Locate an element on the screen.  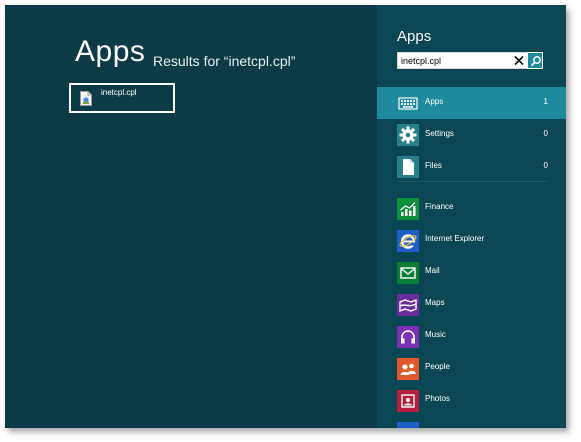
photos-icon is located at coordinates (408, 401).